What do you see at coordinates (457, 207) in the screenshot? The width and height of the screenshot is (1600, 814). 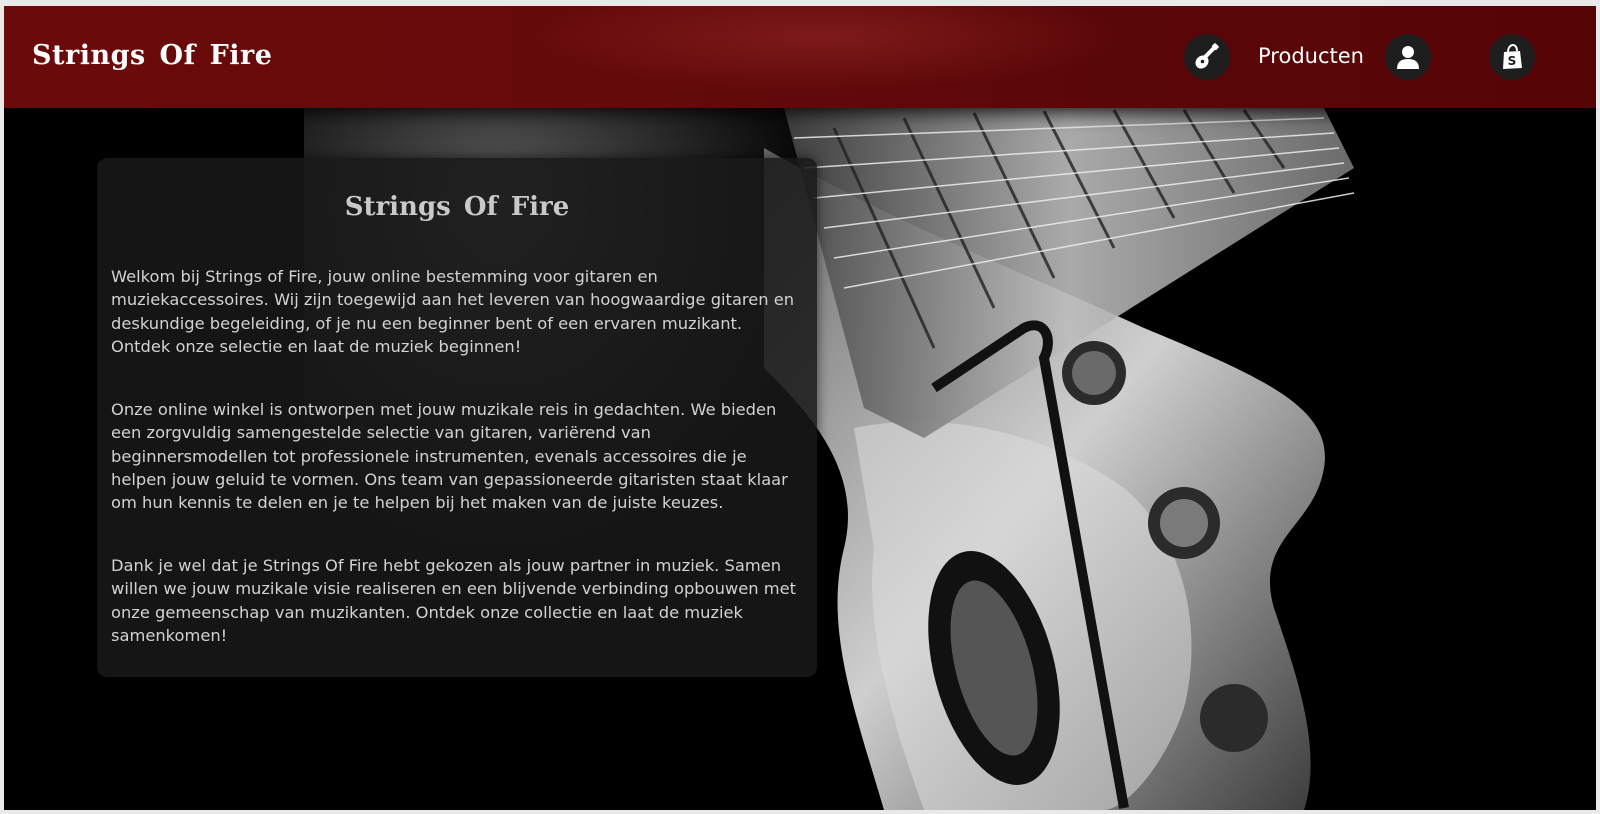 I see `intro-title: Strings Of Fire` at bounding box center [457, 207].